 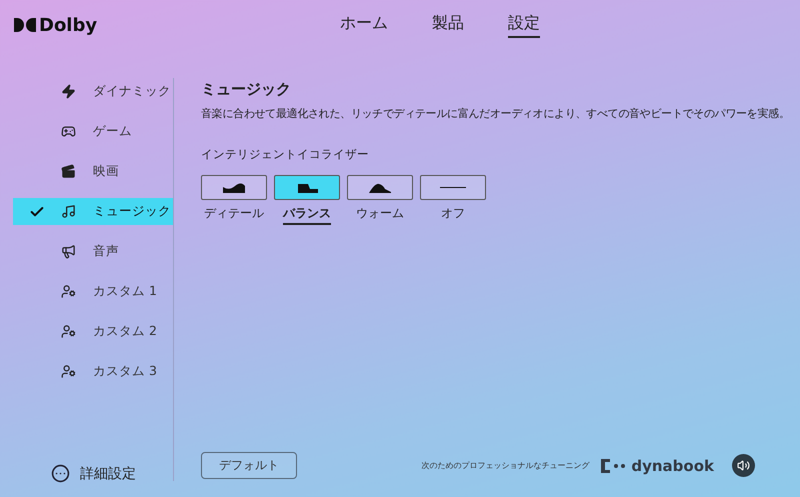 I want to click on bracket-dots-icon, so click(x=614, y=465).